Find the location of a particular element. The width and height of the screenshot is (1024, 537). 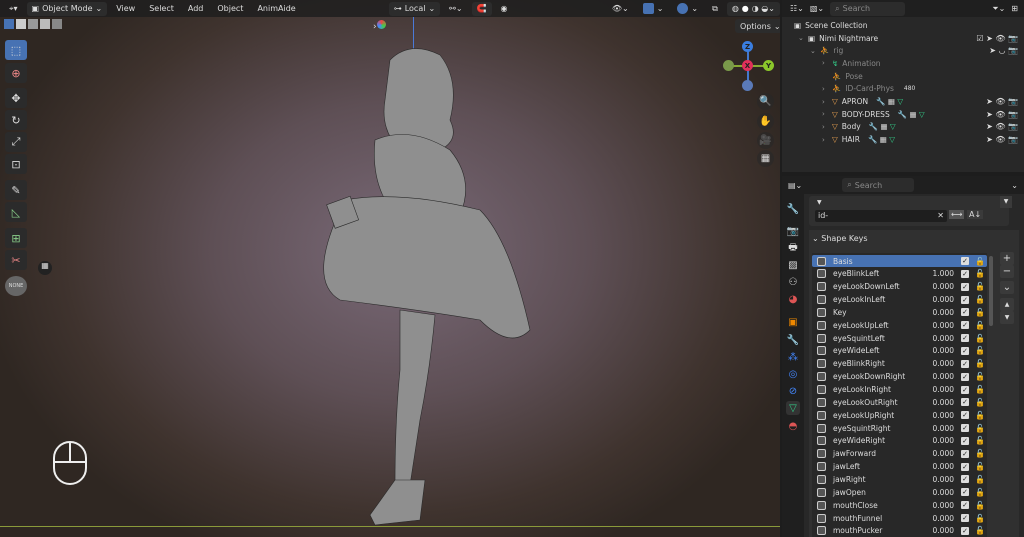

physics-tab-icon: ◎ is located at coordinates (793, 374).